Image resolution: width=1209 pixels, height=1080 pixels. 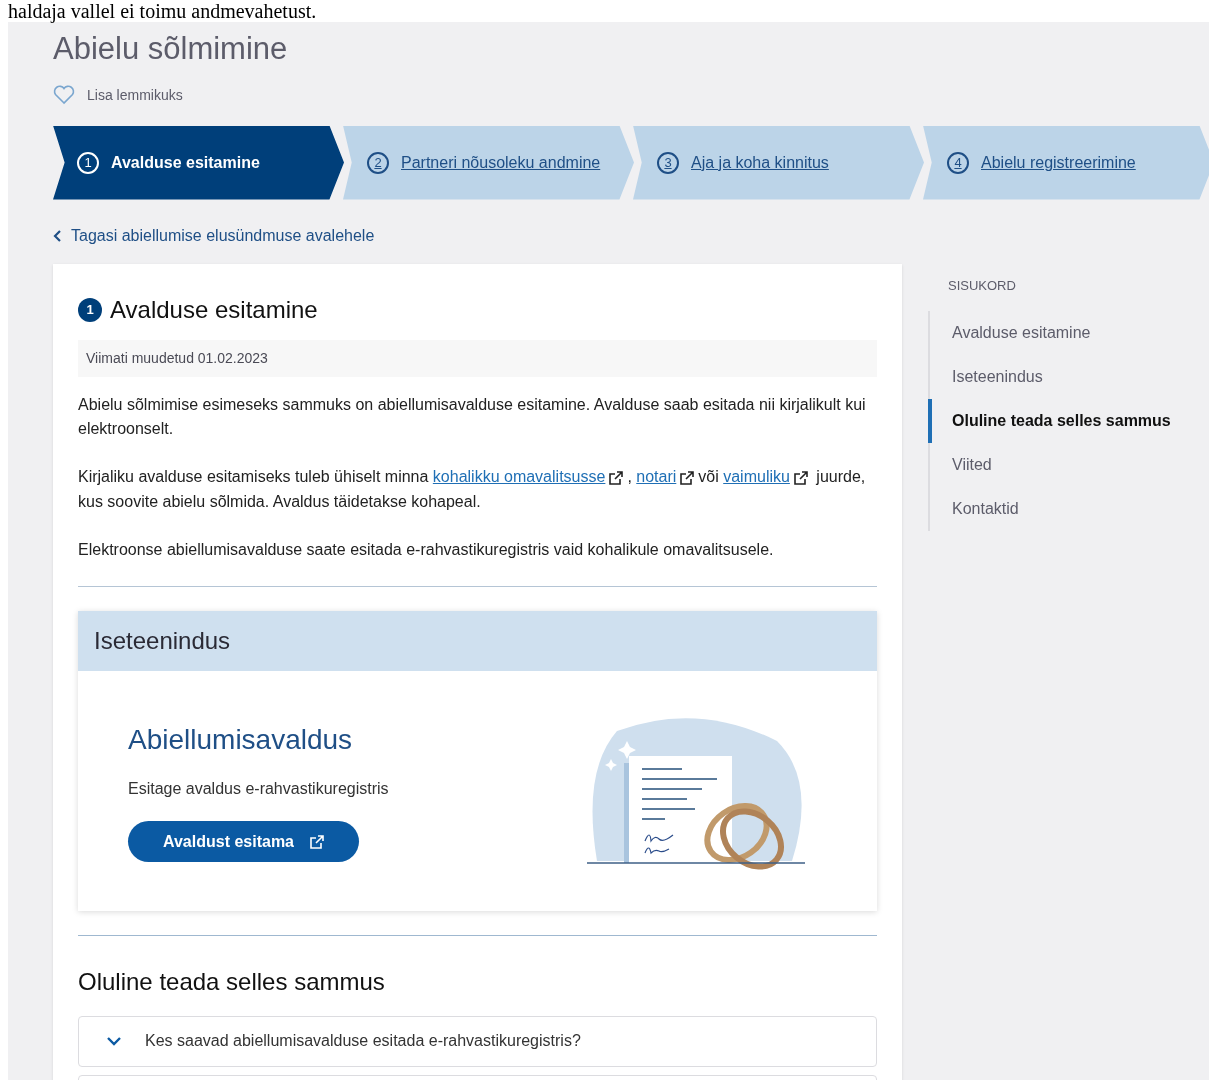 I want to click on step-number-badge: 1, so click(x=90, y=309).